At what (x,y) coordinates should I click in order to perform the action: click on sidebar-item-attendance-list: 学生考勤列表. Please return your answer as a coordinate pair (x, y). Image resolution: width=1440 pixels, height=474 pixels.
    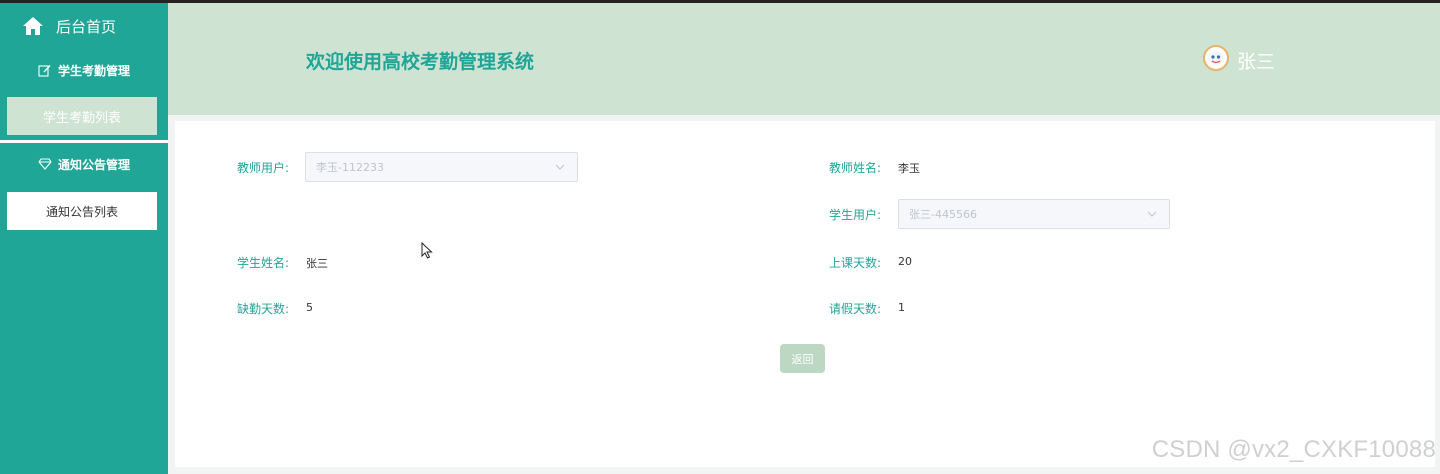
    Looking at the image, I should click on (82, 116).